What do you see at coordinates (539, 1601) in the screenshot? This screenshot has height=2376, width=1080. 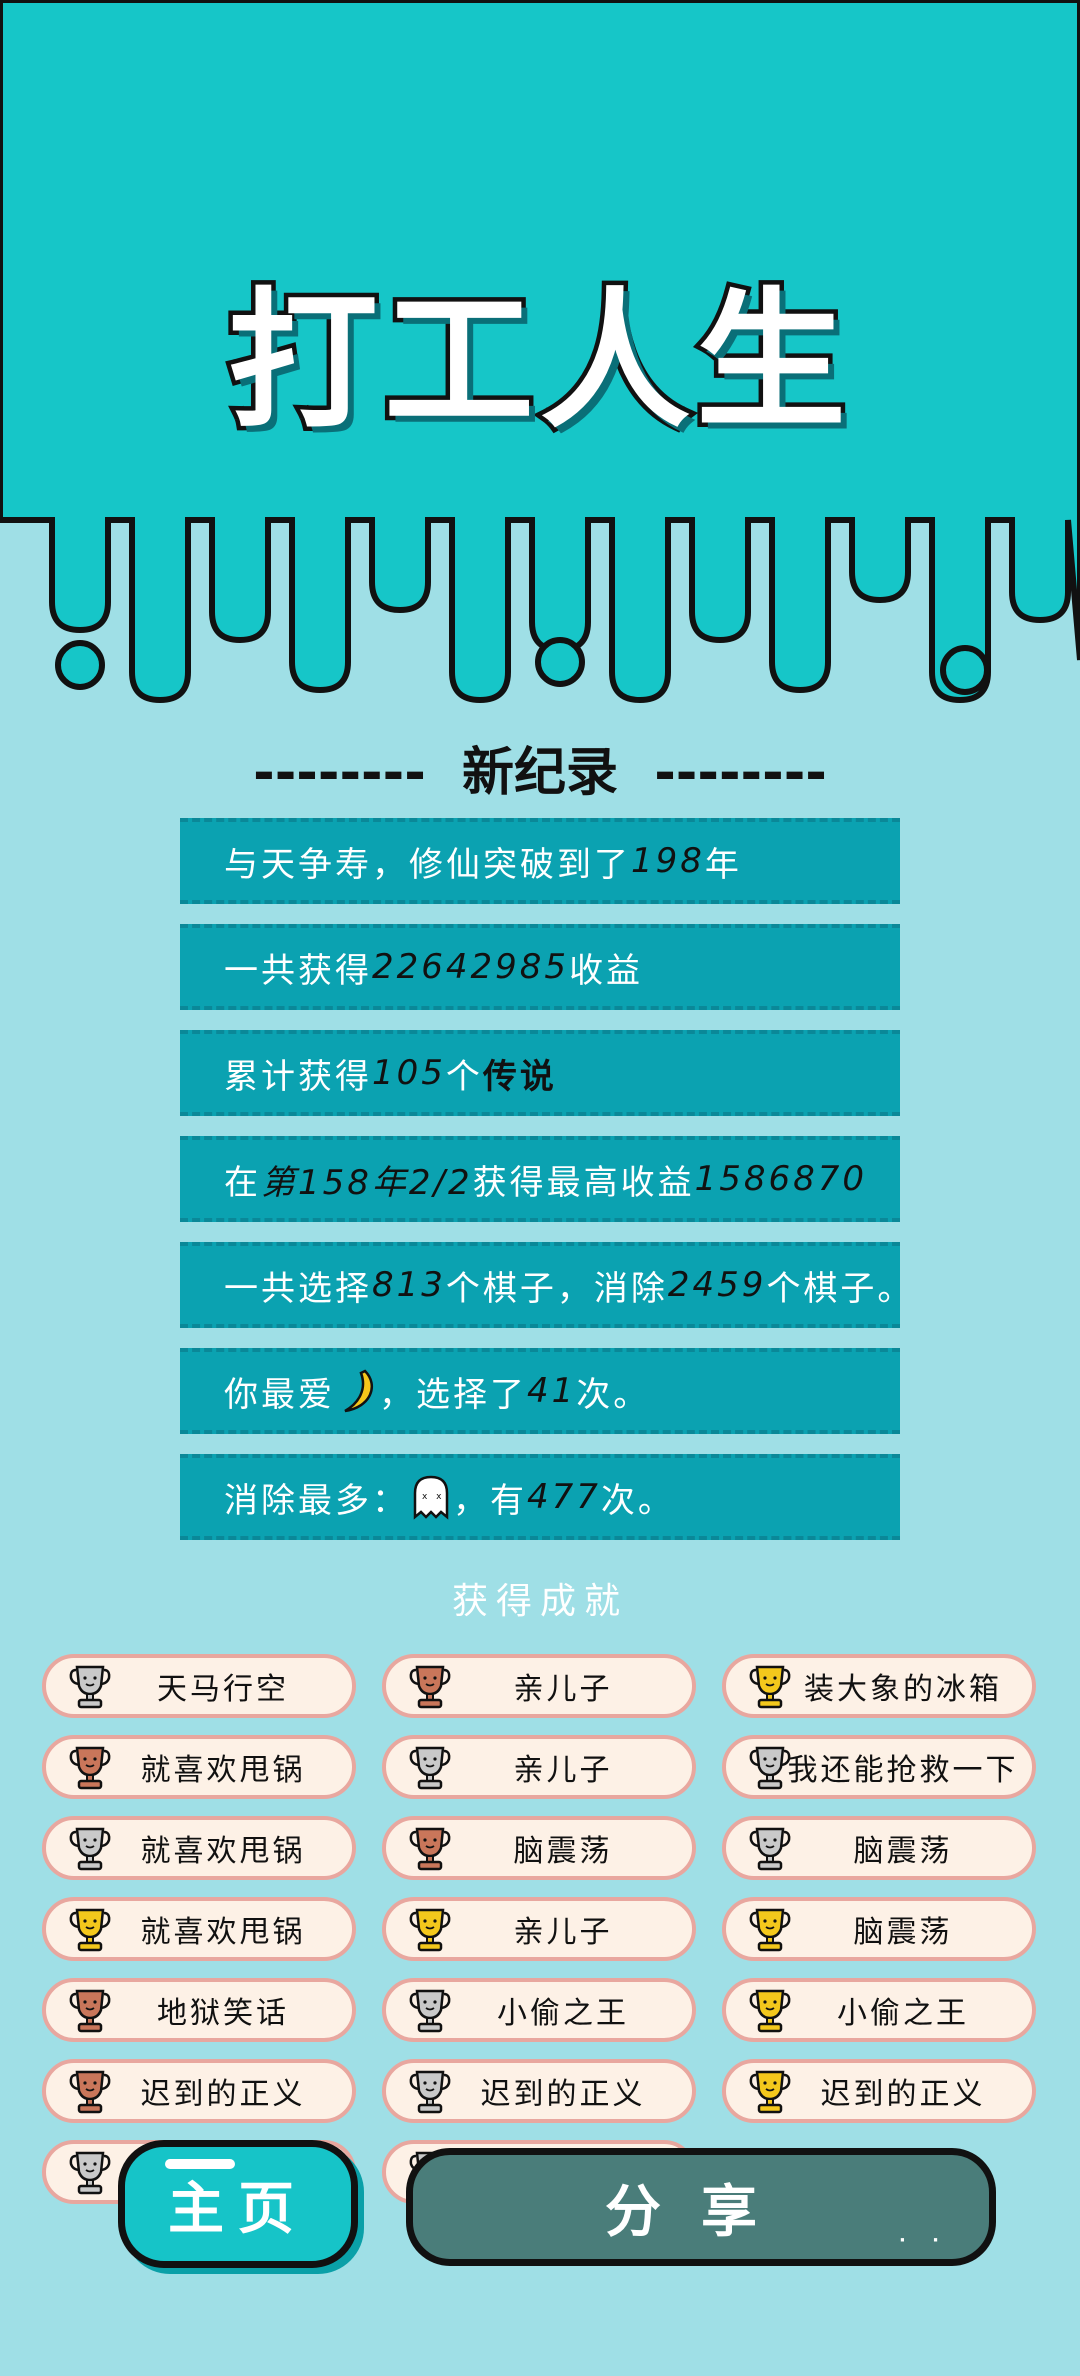 I see `achievements-heading: 获得成就` at bounding box center [539, 1601].